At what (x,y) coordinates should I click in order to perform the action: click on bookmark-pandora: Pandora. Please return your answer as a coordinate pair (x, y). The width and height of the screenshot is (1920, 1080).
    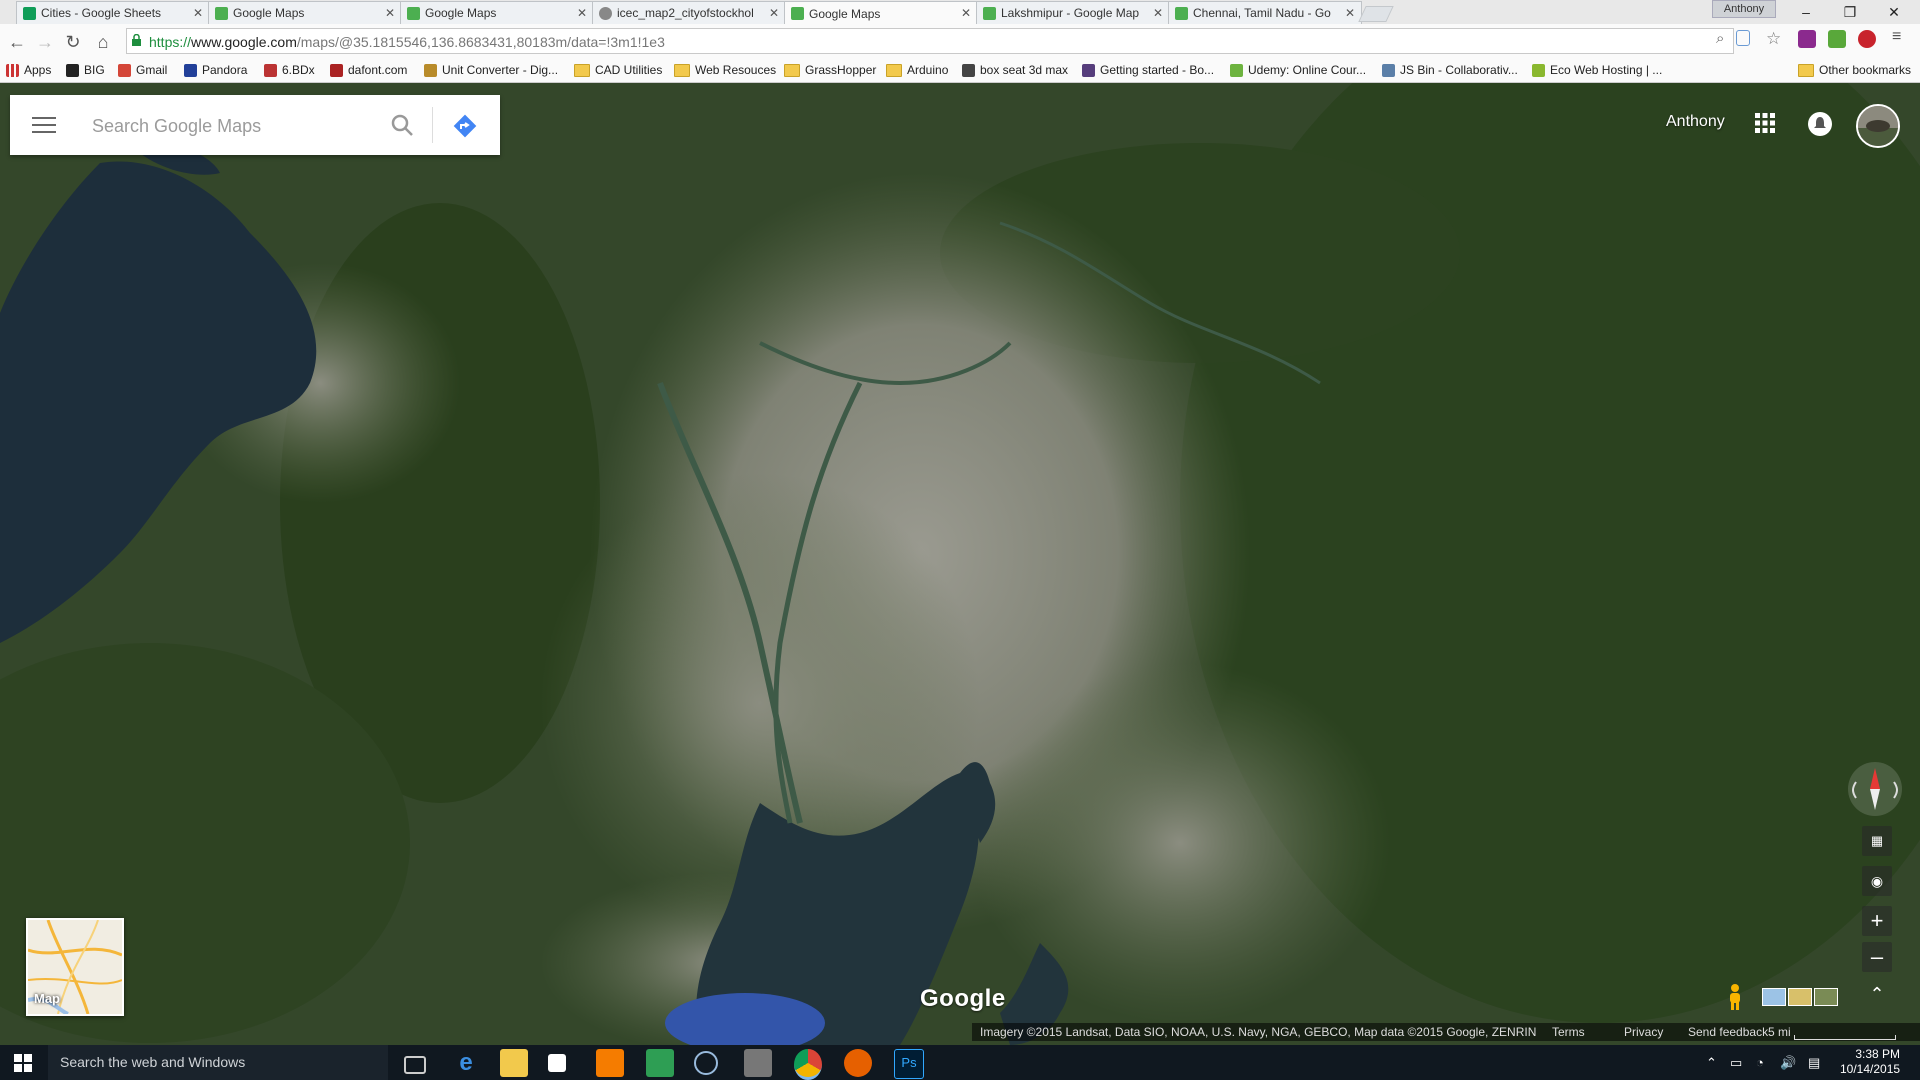
    Looking at the image, I should click on (215, 70).